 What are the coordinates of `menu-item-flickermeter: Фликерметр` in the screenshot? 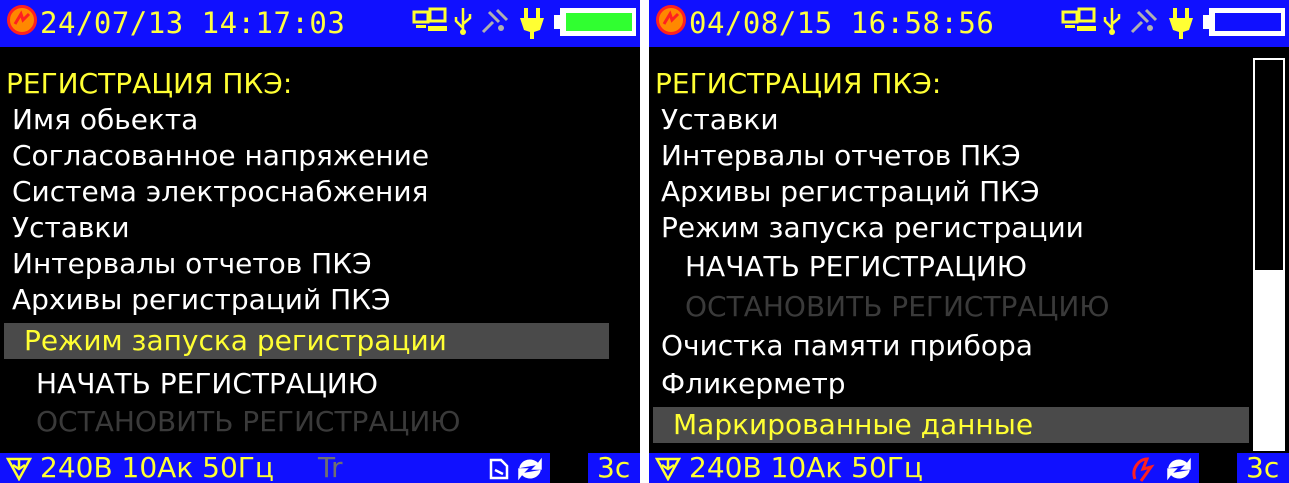 It's located at (753, 384).